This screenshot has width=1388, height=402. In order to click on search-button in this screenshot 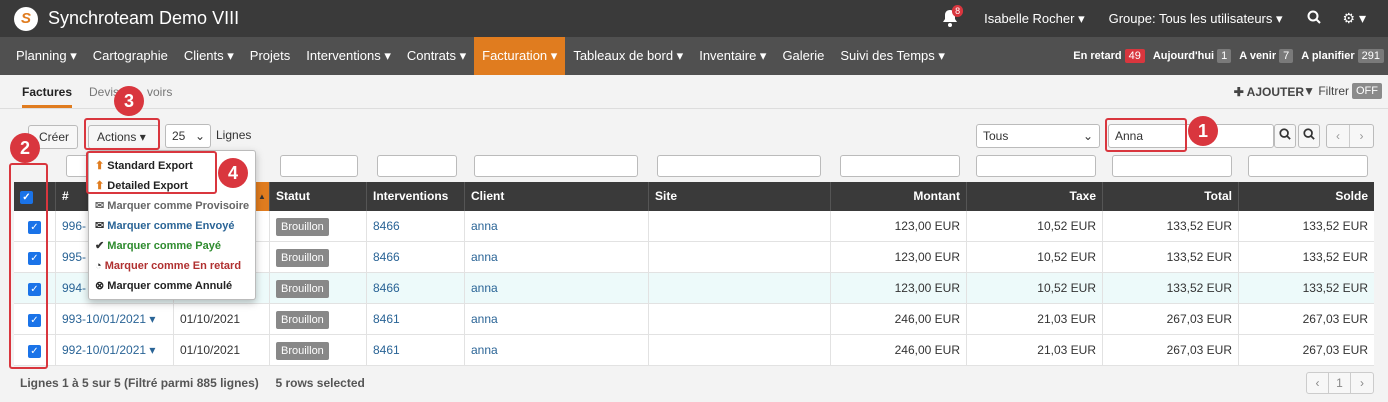, I will do `click(1285, 136)`.